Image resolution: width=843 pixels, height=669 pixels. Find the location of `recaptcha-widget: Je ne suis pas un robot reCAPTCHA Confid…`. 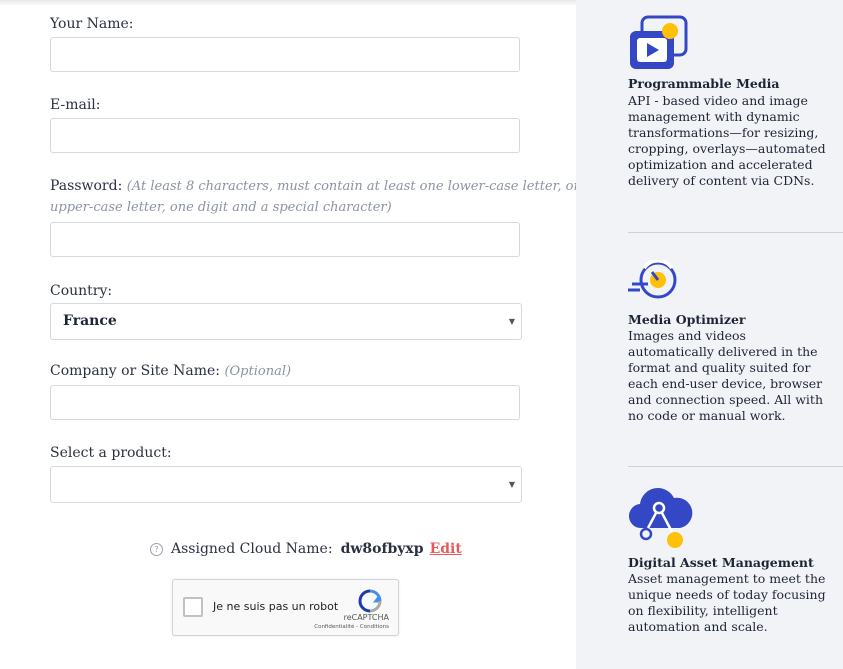

recaptcha-widget: Je ne suis pas un robot reCAPTCHA Confid… is located at coordinates (285, 607).